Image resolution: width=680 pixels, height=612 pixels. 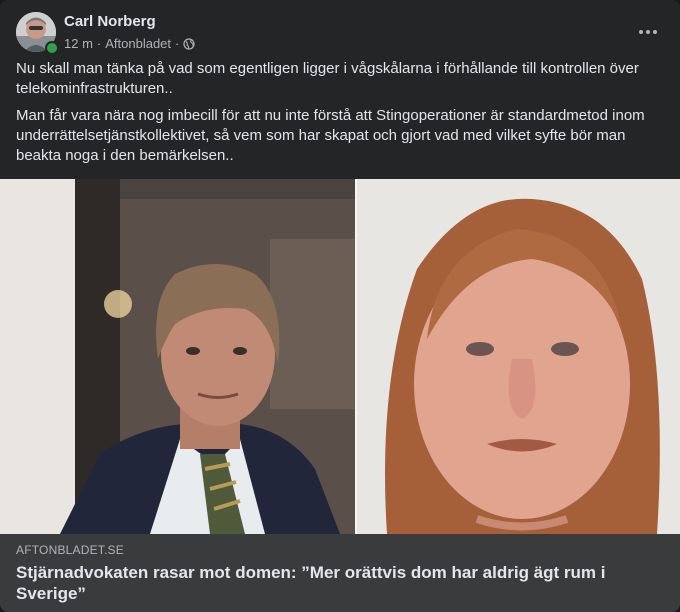 I want to click on globe-icon, so click(x=189, y=43).